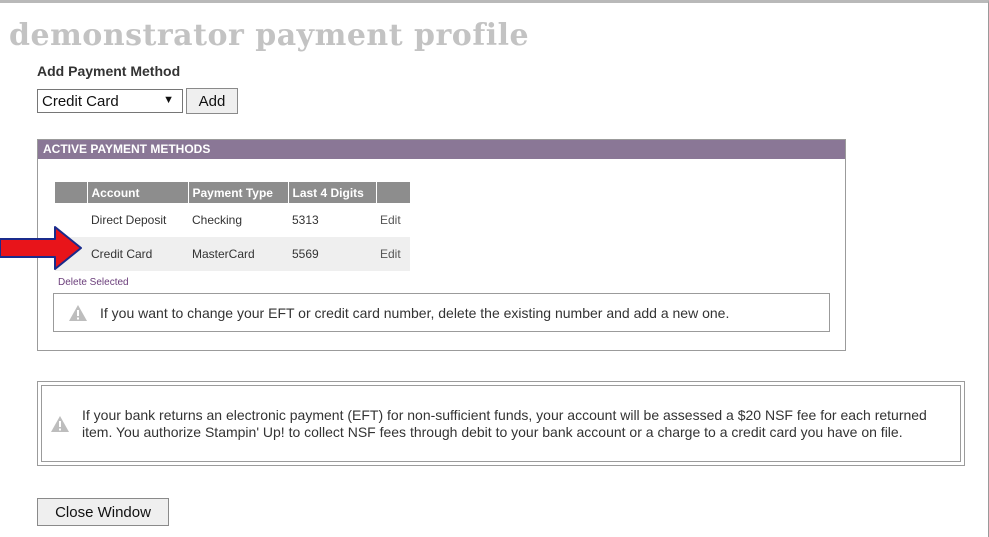 The height and width of the screenshot is (537, 989). I want to click on row-account: Direct Deposit, so click(137, 220).